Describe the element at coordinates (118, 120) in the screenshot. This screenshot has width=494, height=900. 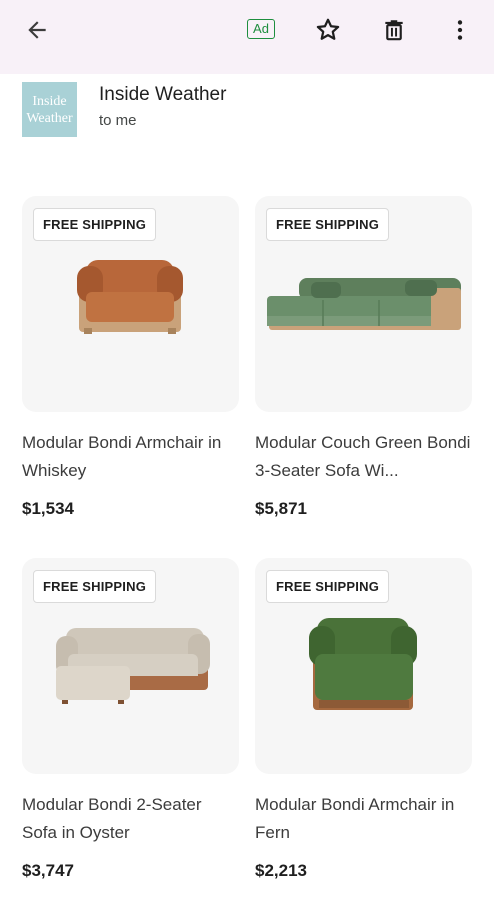
I see `recipient-label: to me` at that location.